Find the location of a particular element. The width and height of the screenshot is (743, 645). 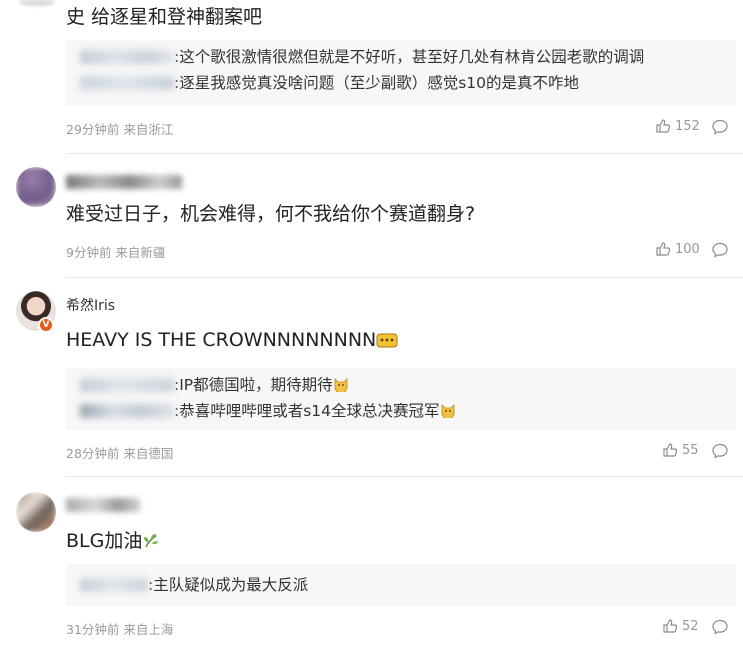

comment-text: HEAVY IS THE CROWNNNNNNNN is located at coordinates (232, 340).